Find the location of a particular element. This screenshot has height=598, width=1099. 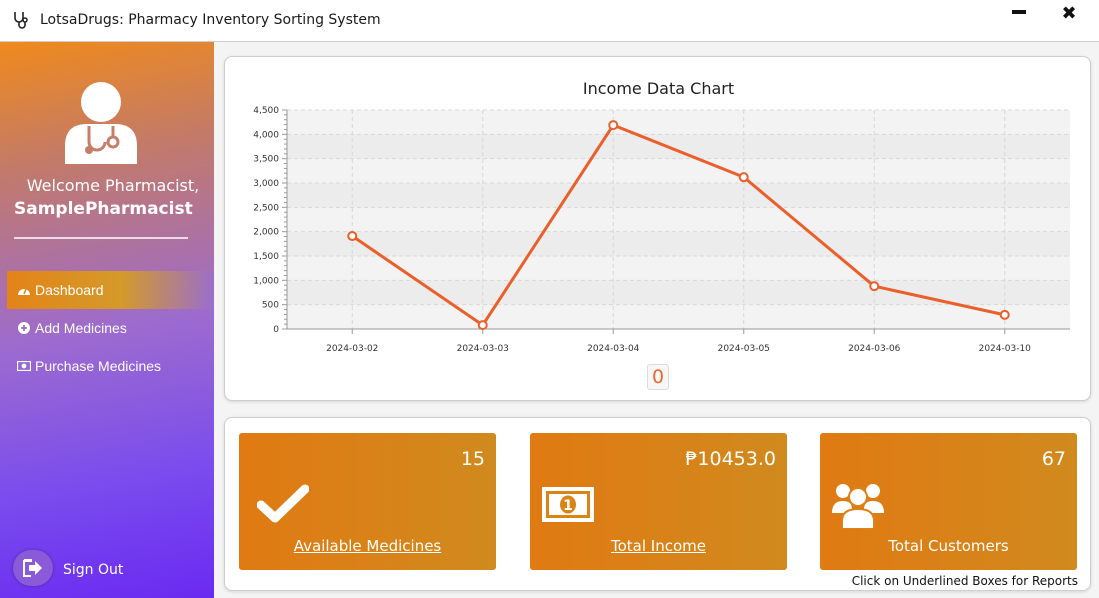

sidebar-item-label: Add Medicines is located at coordinates (81, 328).